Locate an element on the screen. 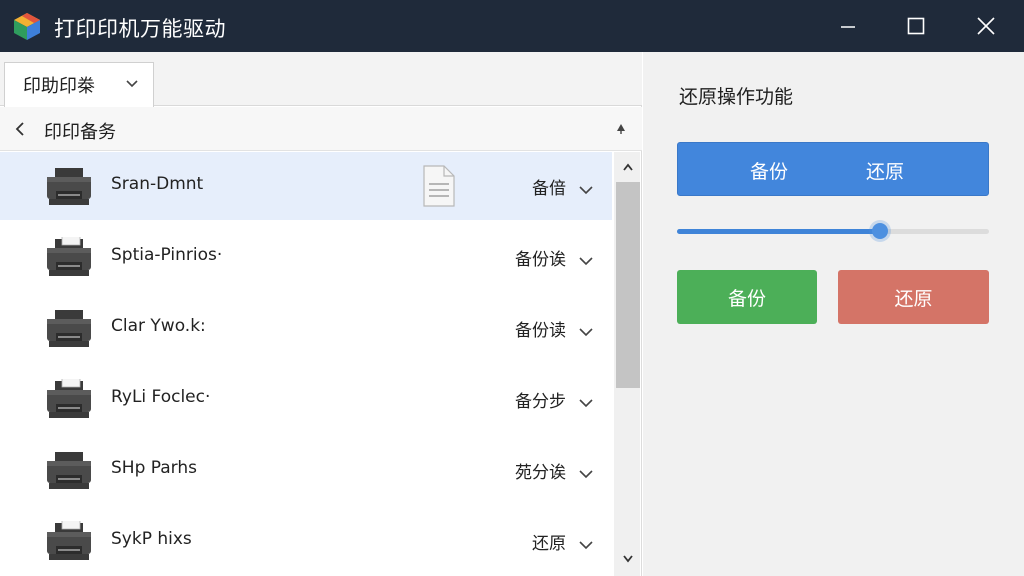 The height and width of the screenshot is (576, 1024). close-icon is located at coordinates (986, 26).